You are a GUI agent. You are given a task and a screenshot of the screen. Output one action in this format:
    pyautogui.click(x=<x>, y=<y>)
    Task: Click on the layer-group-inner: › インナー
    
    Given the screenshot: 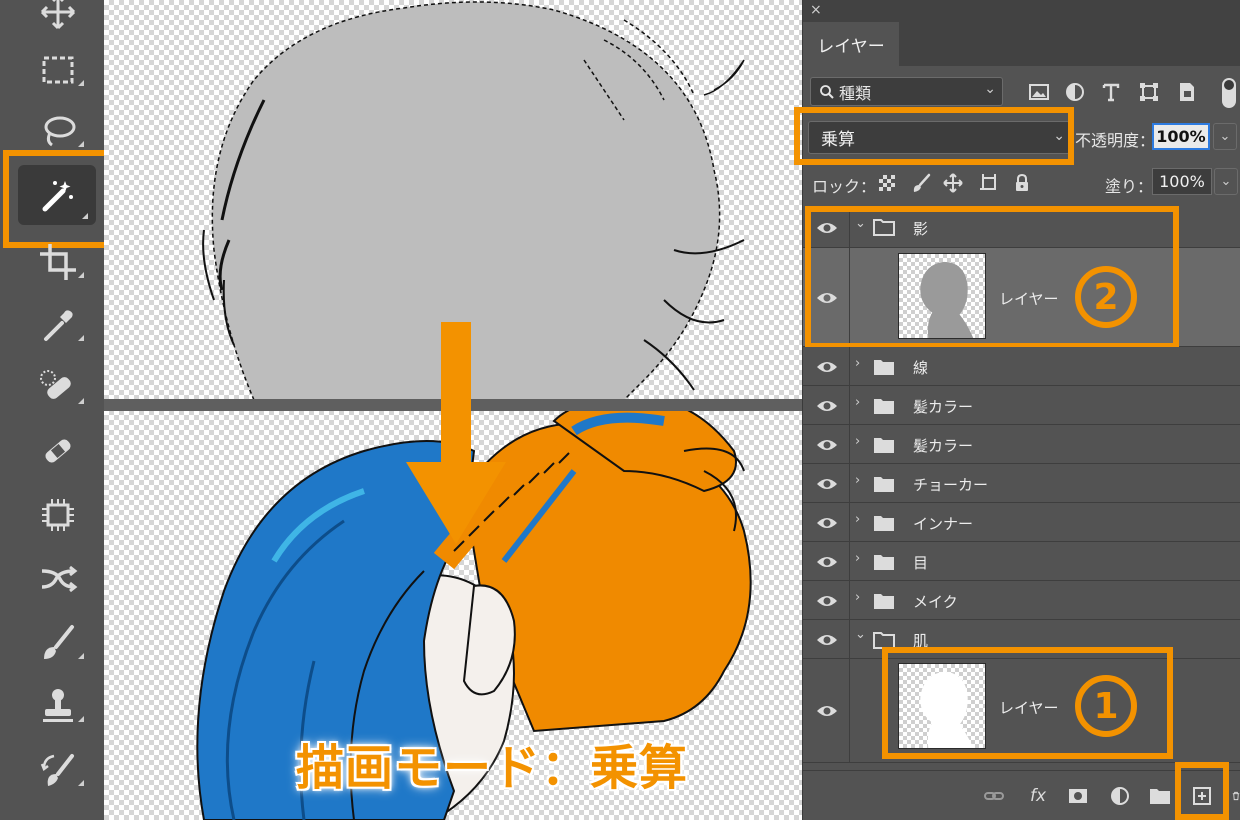 What is the action you would take?
    pyautogui.click(x=1021, y=522)
    